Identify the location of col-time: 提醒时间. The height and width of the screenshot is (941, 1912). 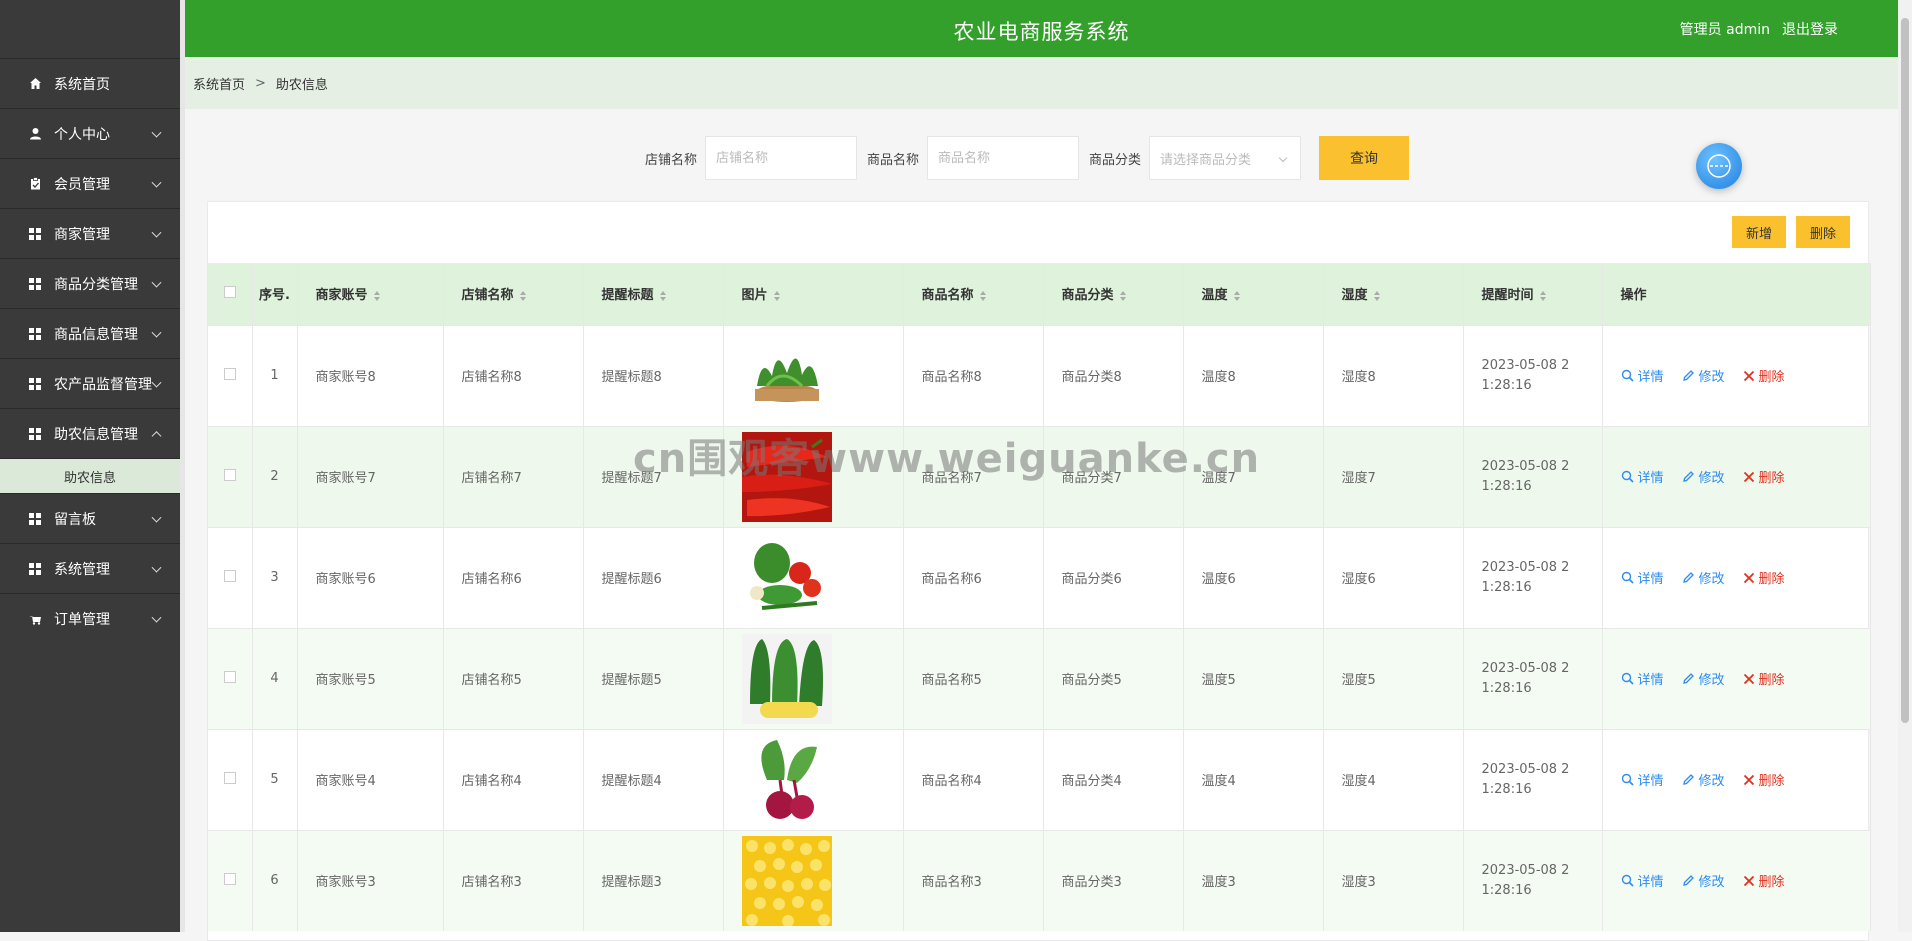
(1533, 294).